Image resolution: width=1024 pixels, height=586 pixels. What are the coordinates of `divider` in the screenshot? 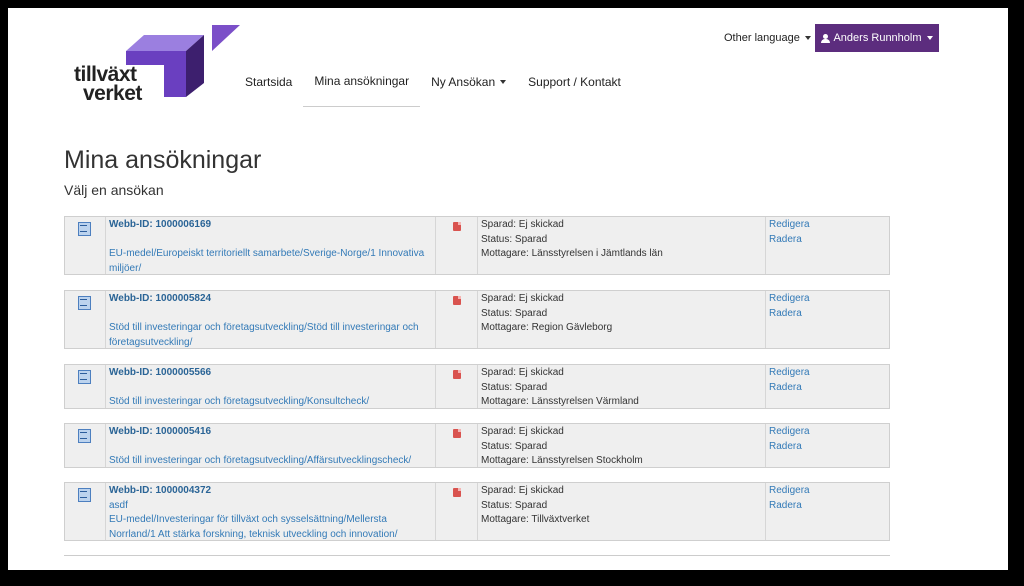 It's located at (477, 555).